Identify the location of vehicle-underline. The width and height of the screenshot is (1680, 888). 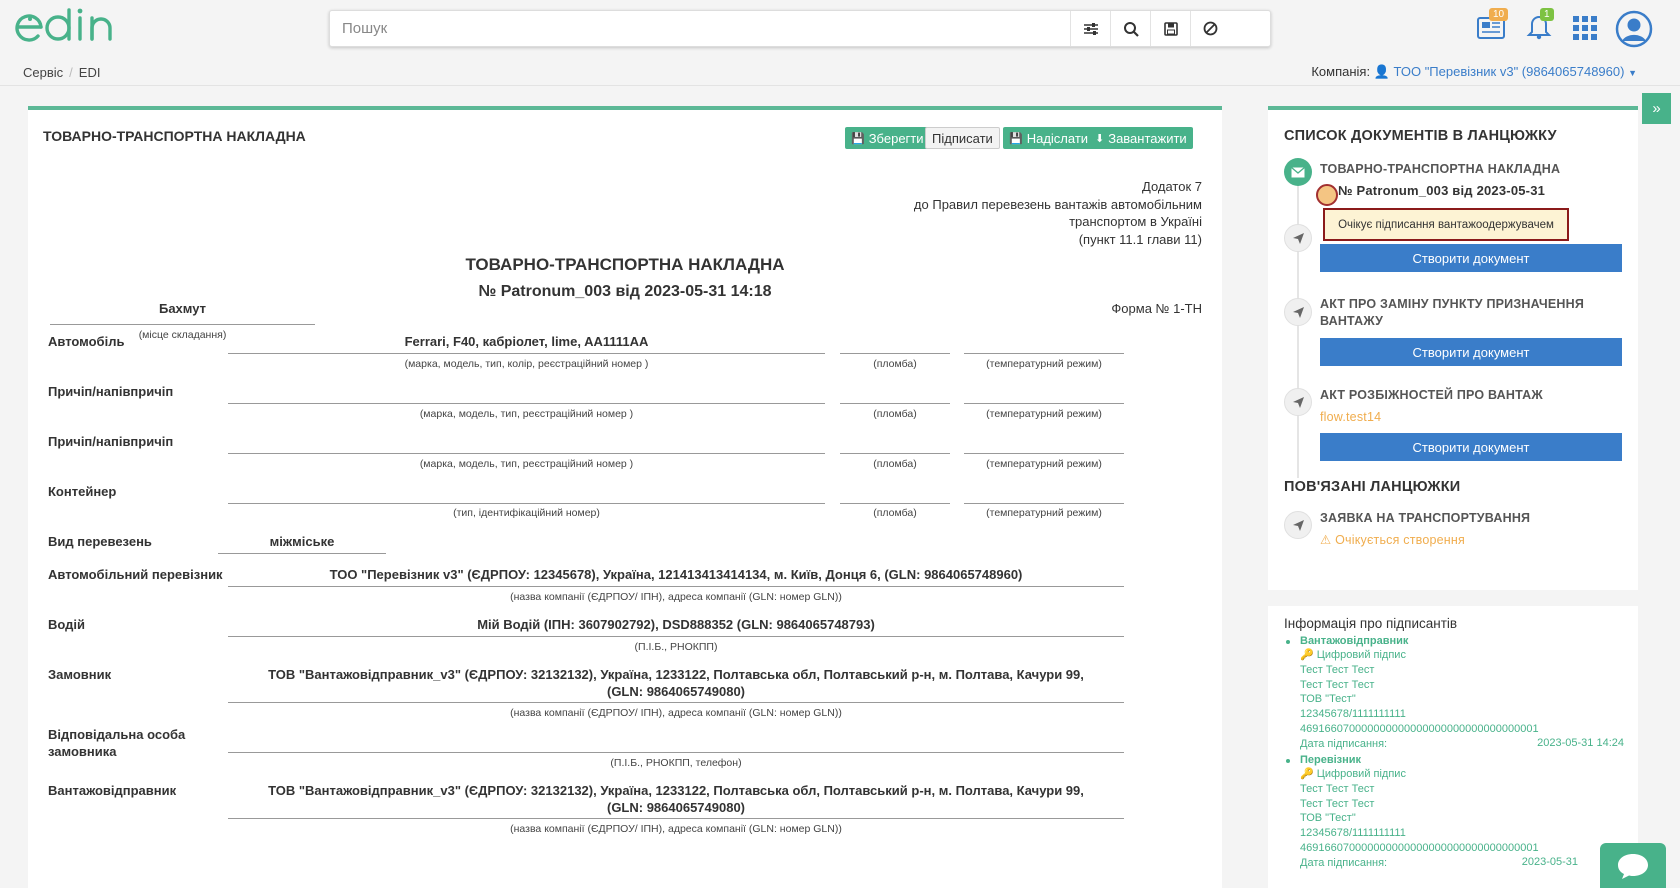
(526, 353).